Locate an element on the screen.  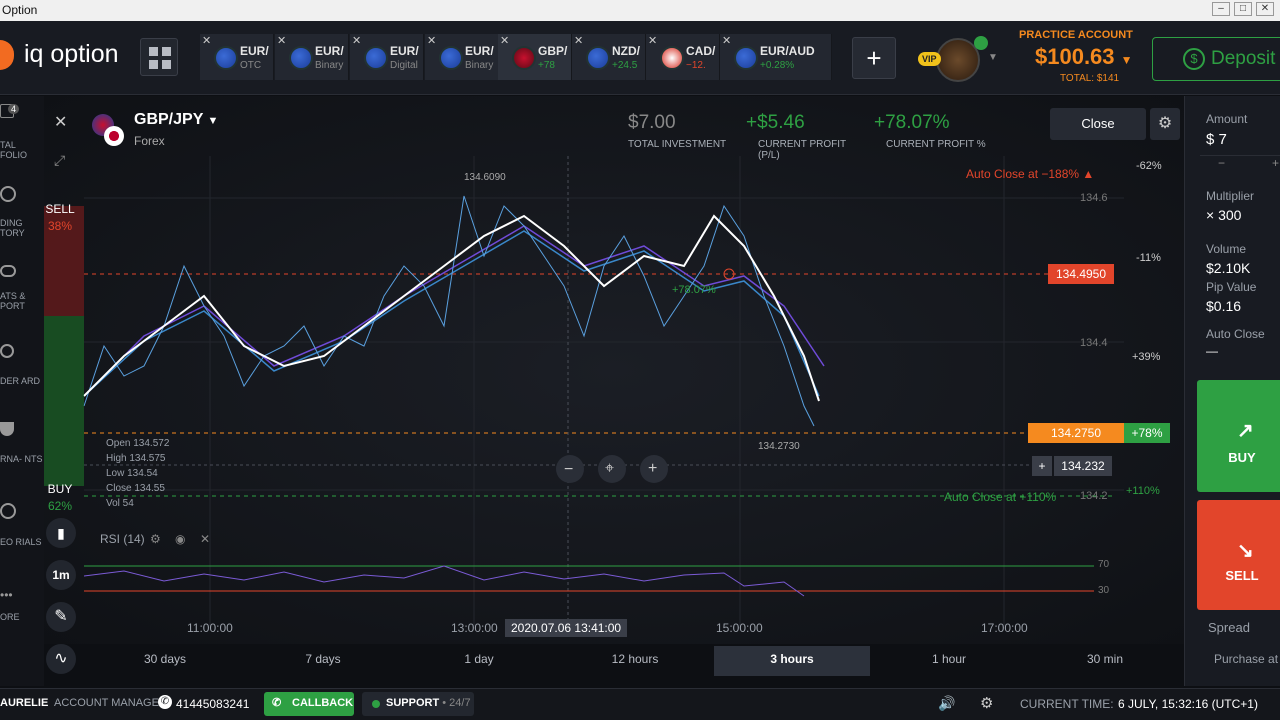
minimize-icon: – is located at coordinates (1221, 9).